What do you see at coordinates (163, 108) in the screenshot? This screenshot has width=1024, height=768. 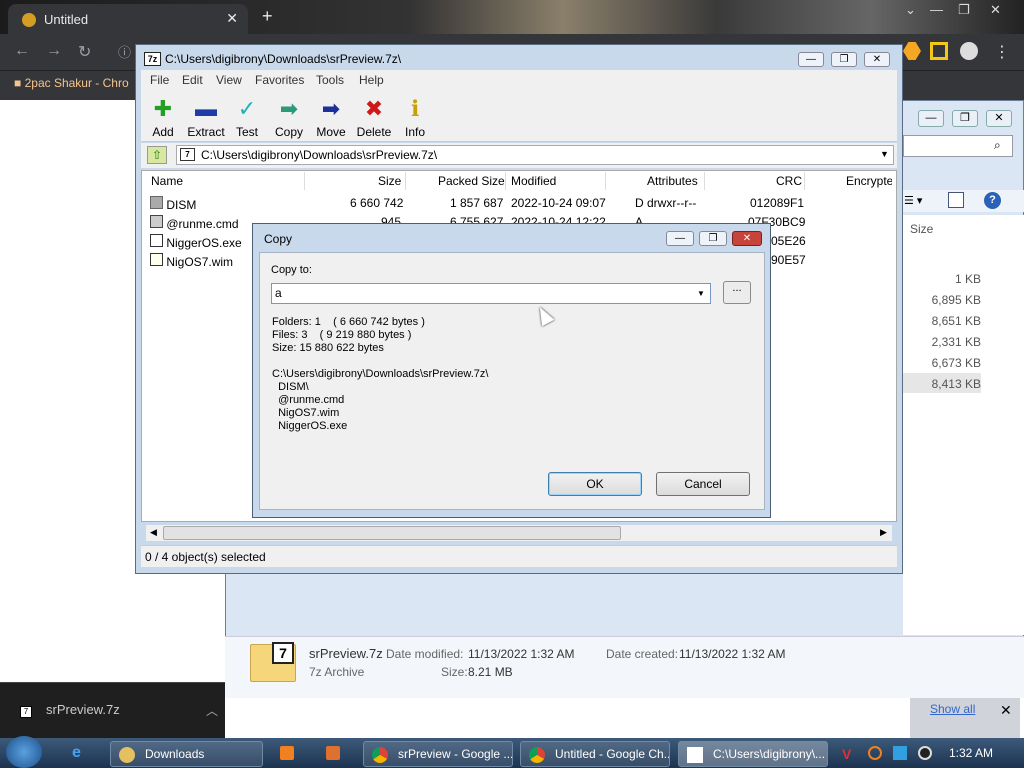 I see `add-icon: ✚` at bounding box center [163, 108].